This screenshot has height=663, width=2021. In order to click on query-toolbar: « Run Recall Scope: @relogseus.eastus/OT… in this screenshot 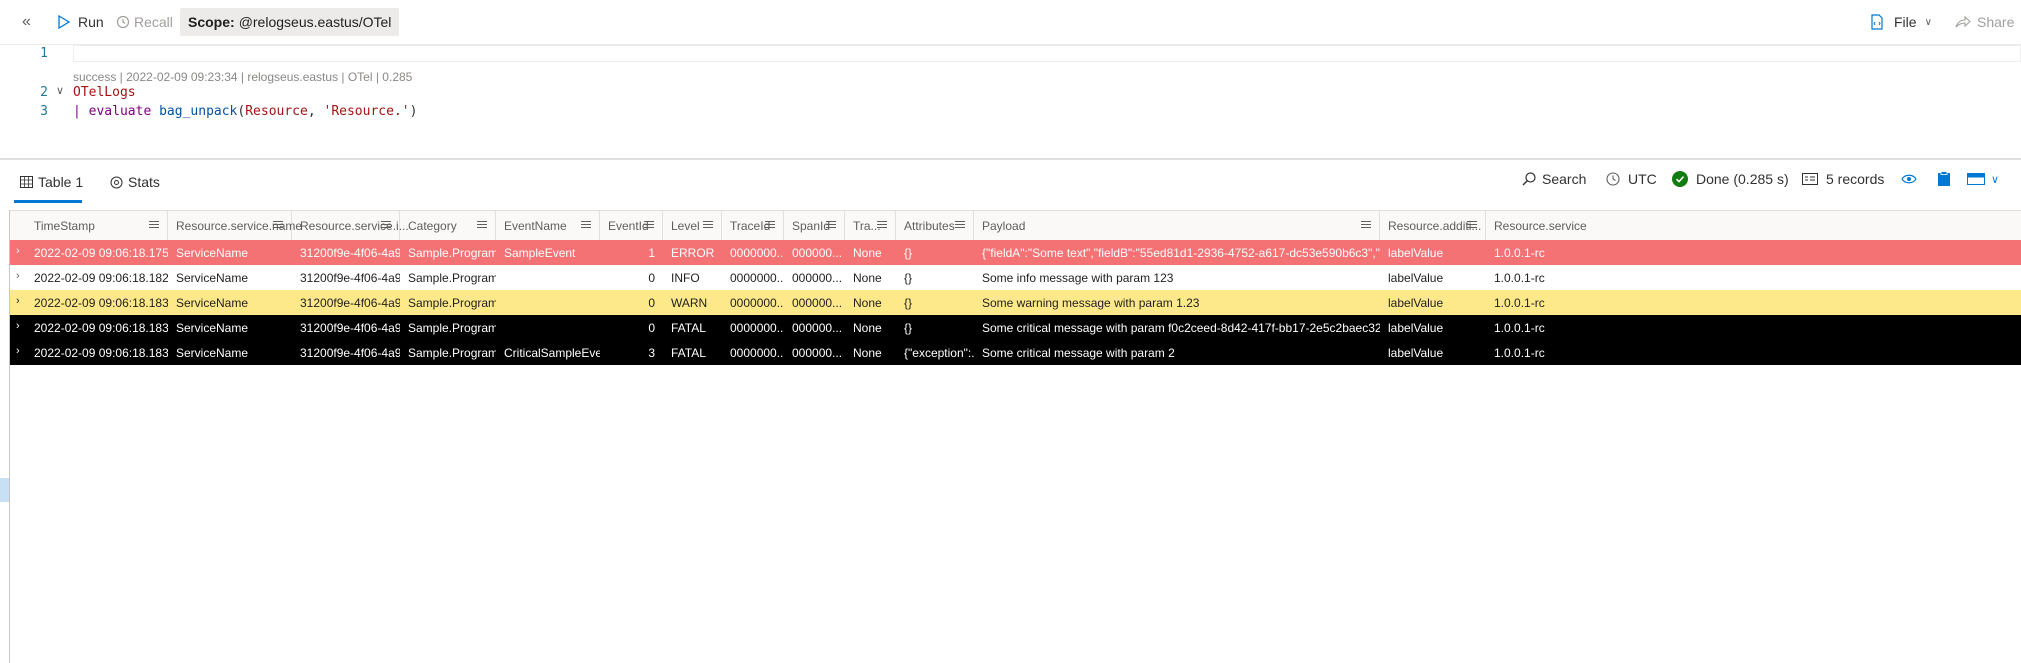, I will do `click(1010, 22)`.